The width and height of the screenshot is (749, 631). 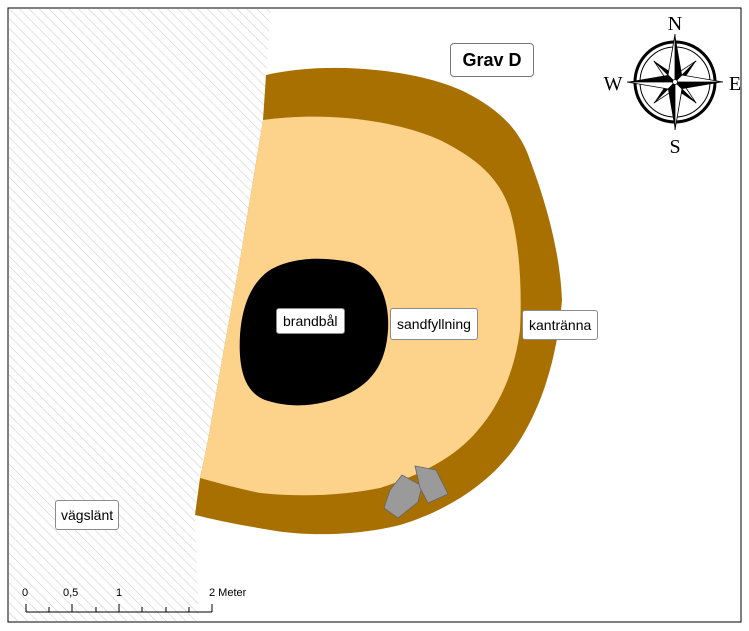 What do you see at coordinates (675, 24) in the screenshot?
I see `compass-n: N` at bounding box center [675, 24].